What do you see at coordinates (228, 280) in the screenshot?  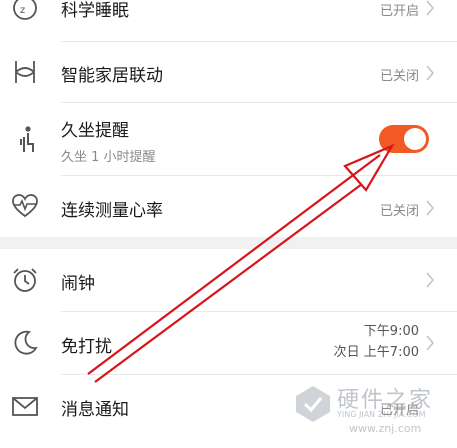 I see `row-alarm: 闹钟` at bounding box center [228, 280].